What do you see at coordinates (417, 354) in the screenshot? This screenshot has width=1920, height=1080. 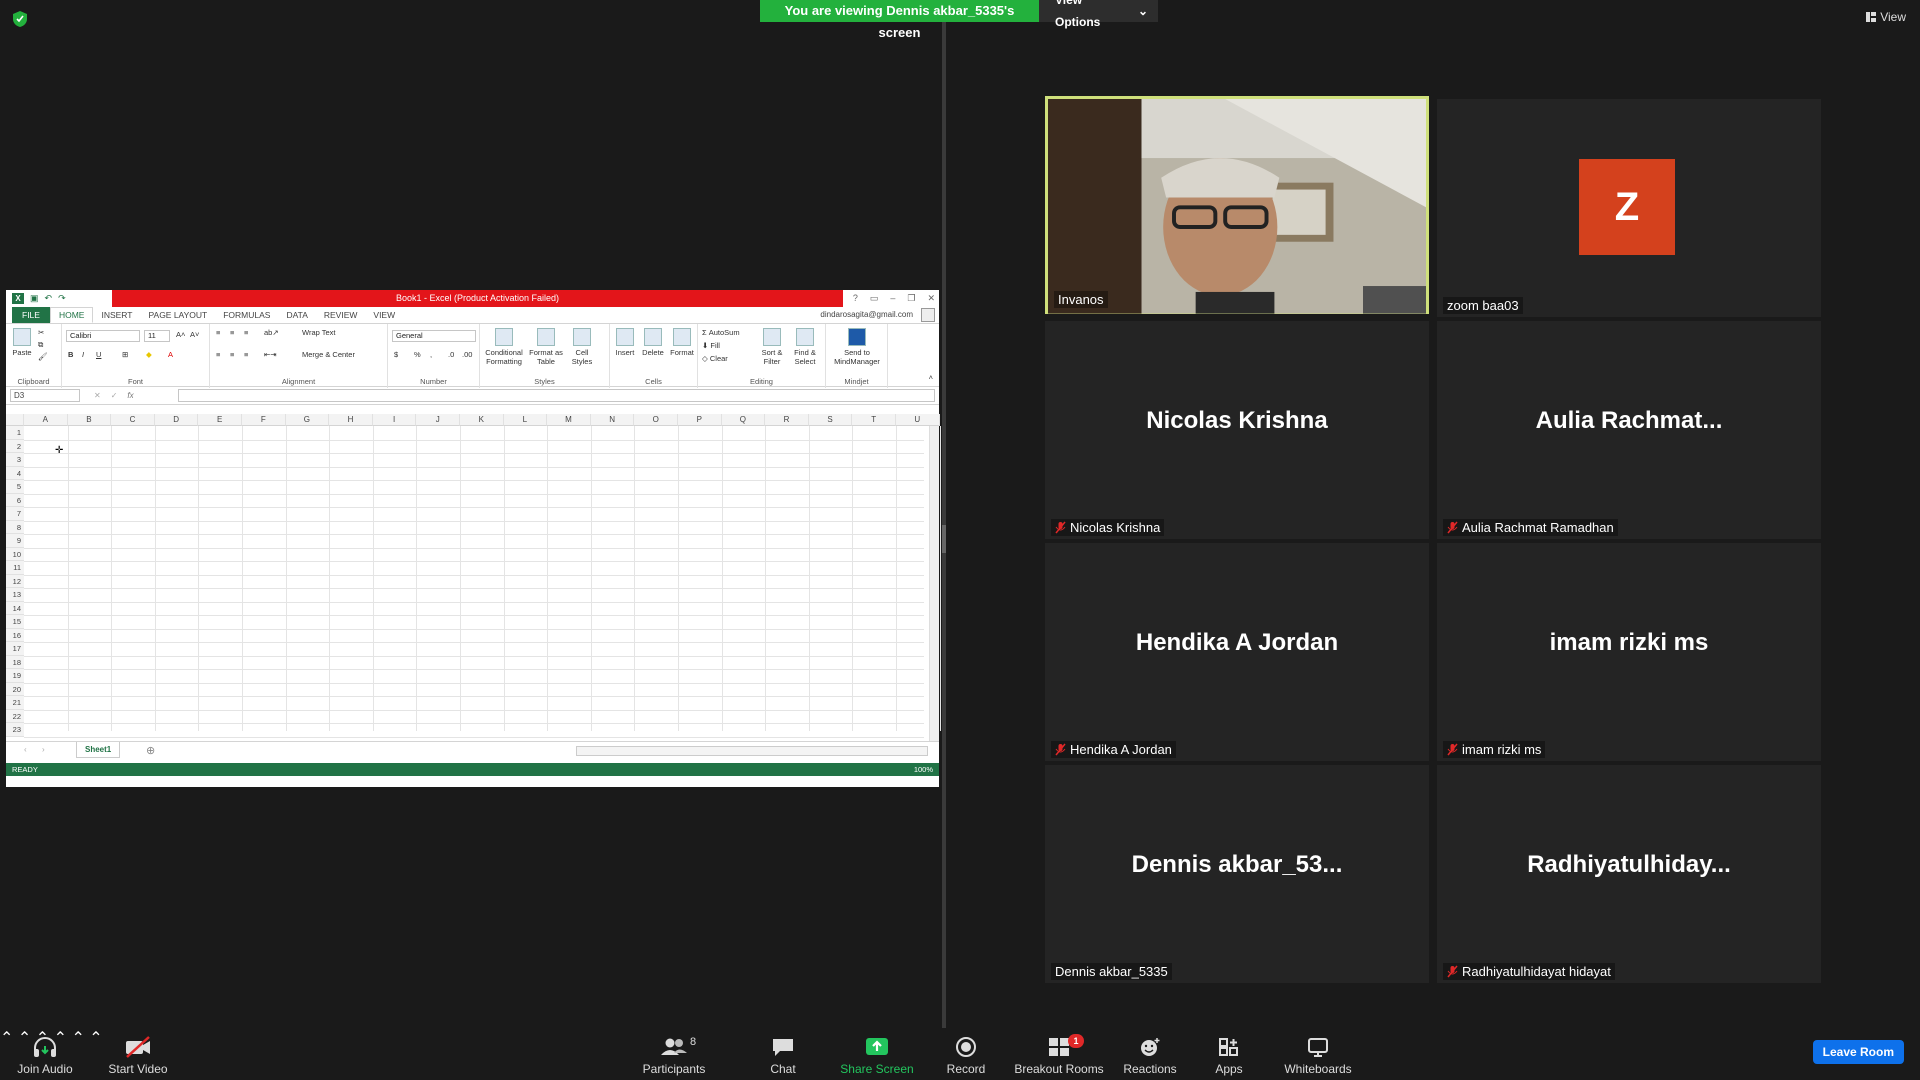 I see `percent-icon: %` at bounding box center [417, 354].